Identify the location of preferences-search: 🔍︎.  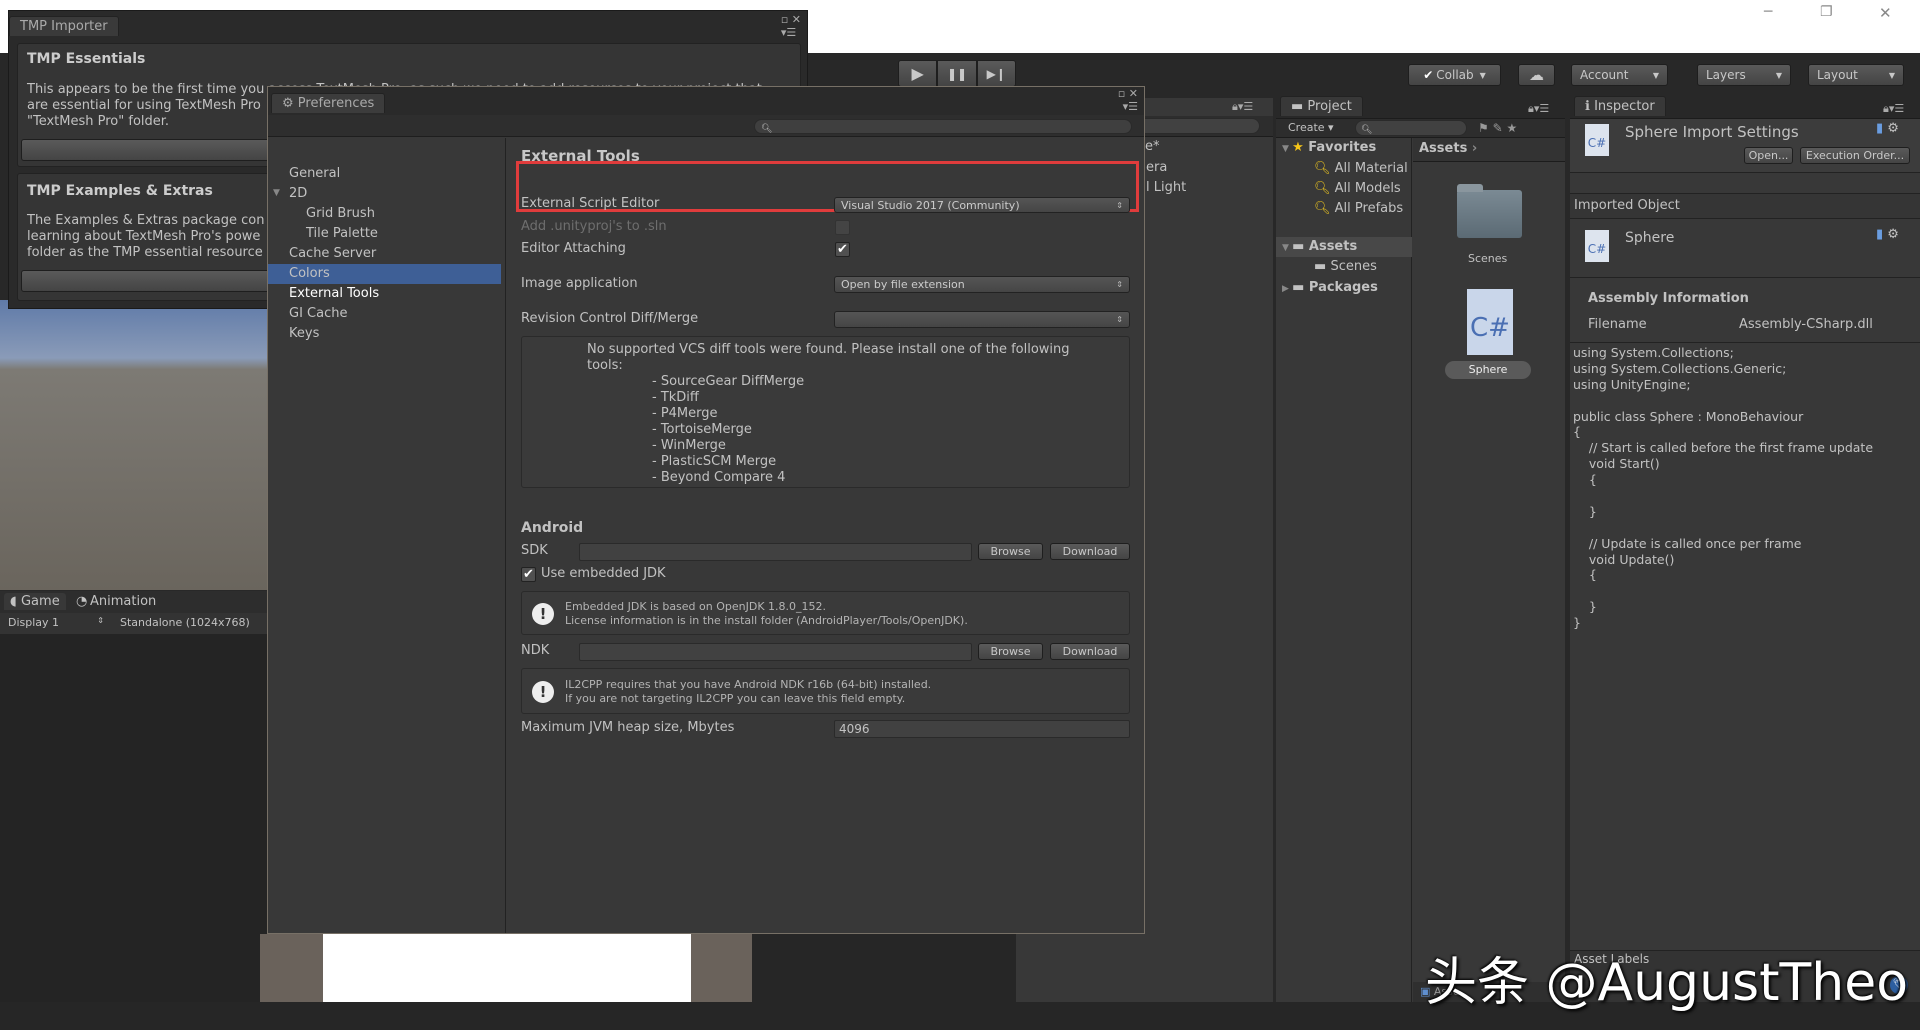
(943, 126).